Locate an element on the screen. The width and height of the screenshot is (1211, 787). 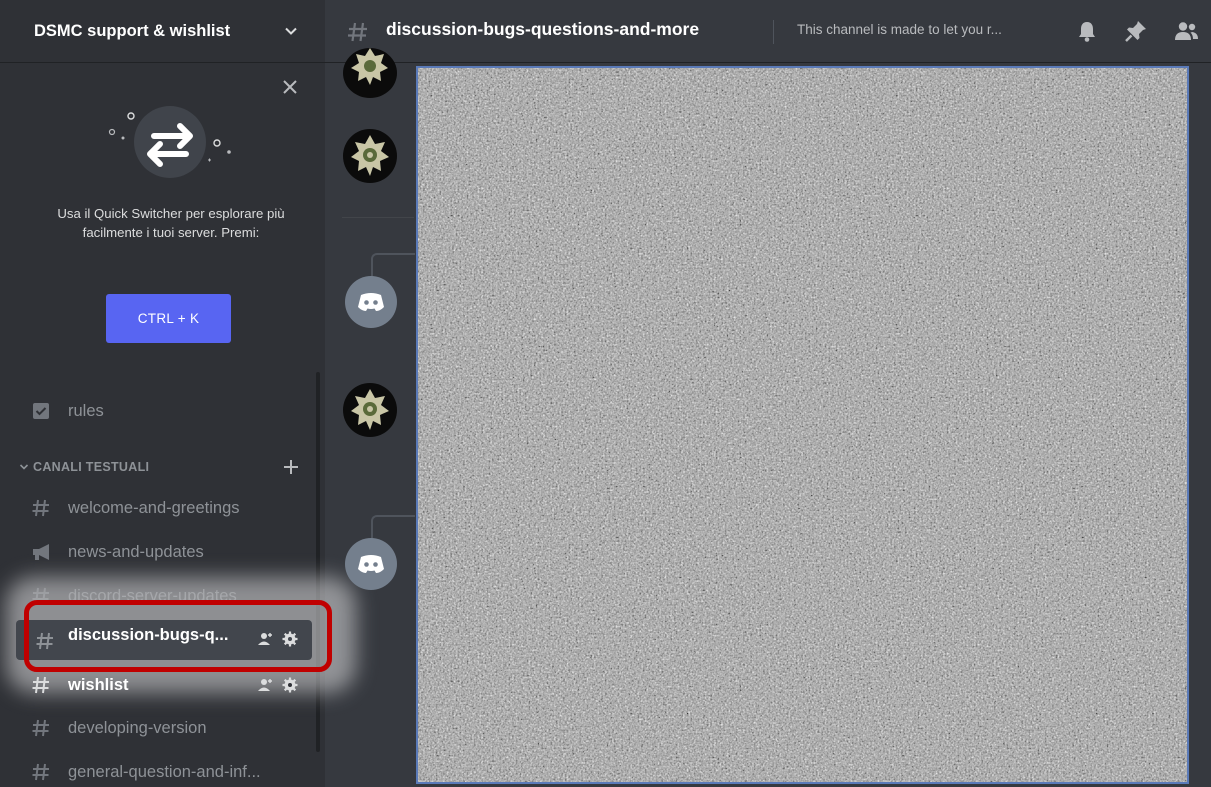
server-header: DSMC support & wishlist is located at coordinates (162, 31).